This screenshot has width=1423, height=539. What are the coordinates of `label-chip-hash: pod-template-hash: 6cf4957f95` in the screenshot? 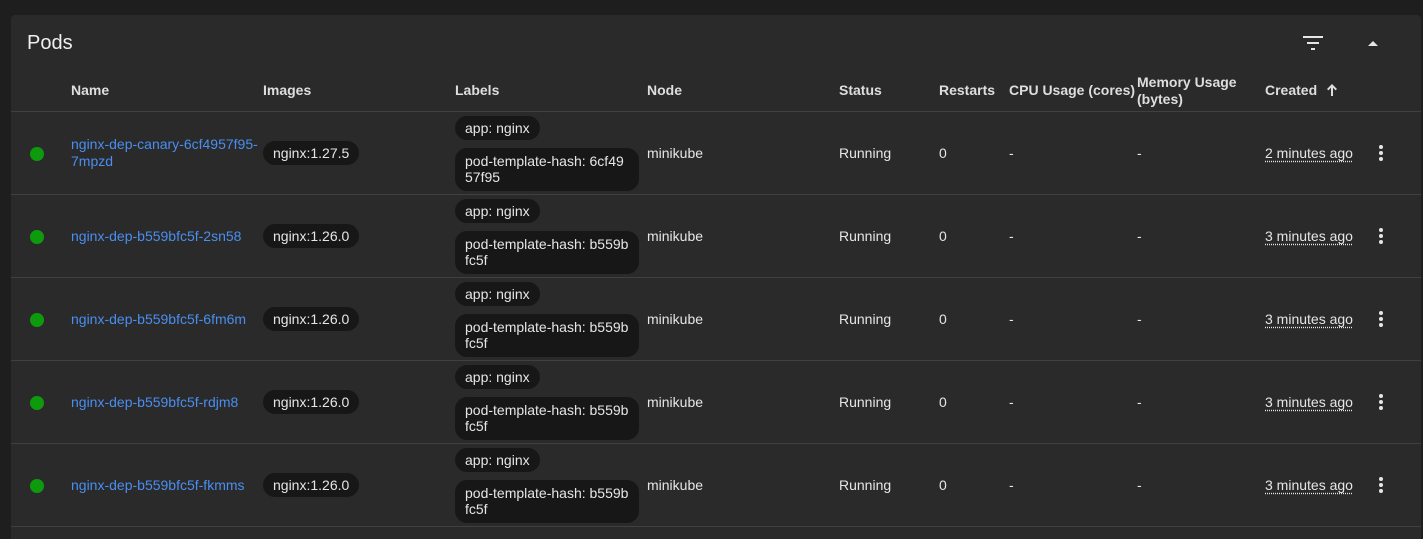 It's located at (547, 169).